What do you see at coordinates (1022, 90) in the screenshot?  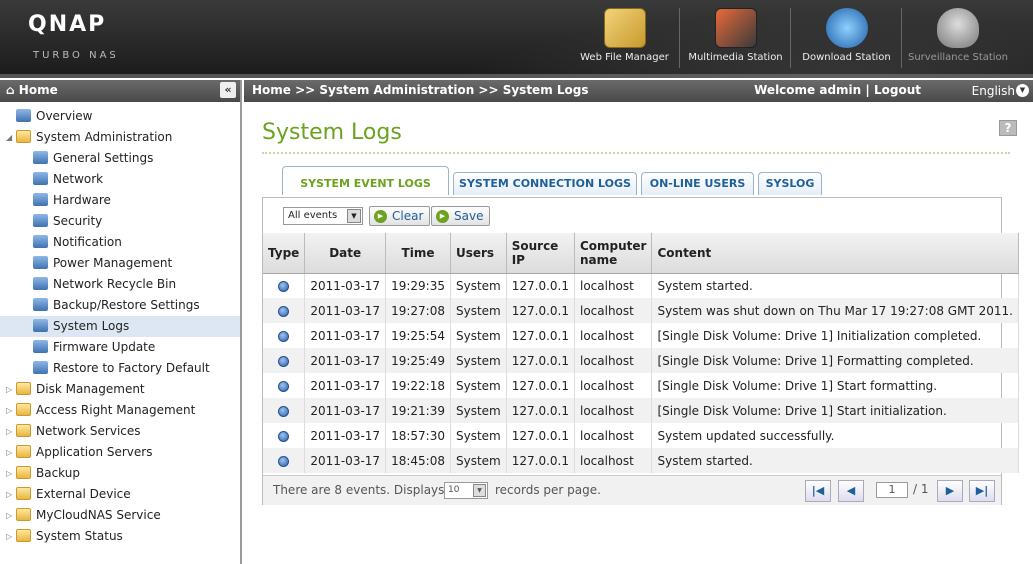 I see `language-dropdown-icon: ▼` at bounding box center [1022, 90].